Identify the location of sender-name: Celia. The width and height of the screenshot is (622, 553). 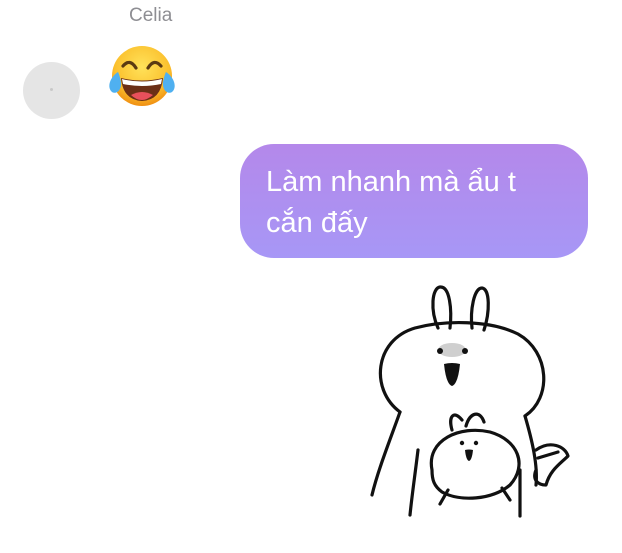
(151, 15).